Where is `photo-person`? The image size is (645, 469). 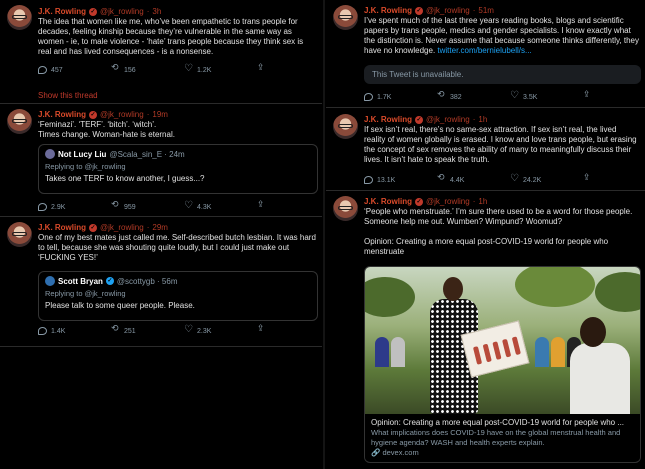
photo-person is located at coordinates (600, 365).